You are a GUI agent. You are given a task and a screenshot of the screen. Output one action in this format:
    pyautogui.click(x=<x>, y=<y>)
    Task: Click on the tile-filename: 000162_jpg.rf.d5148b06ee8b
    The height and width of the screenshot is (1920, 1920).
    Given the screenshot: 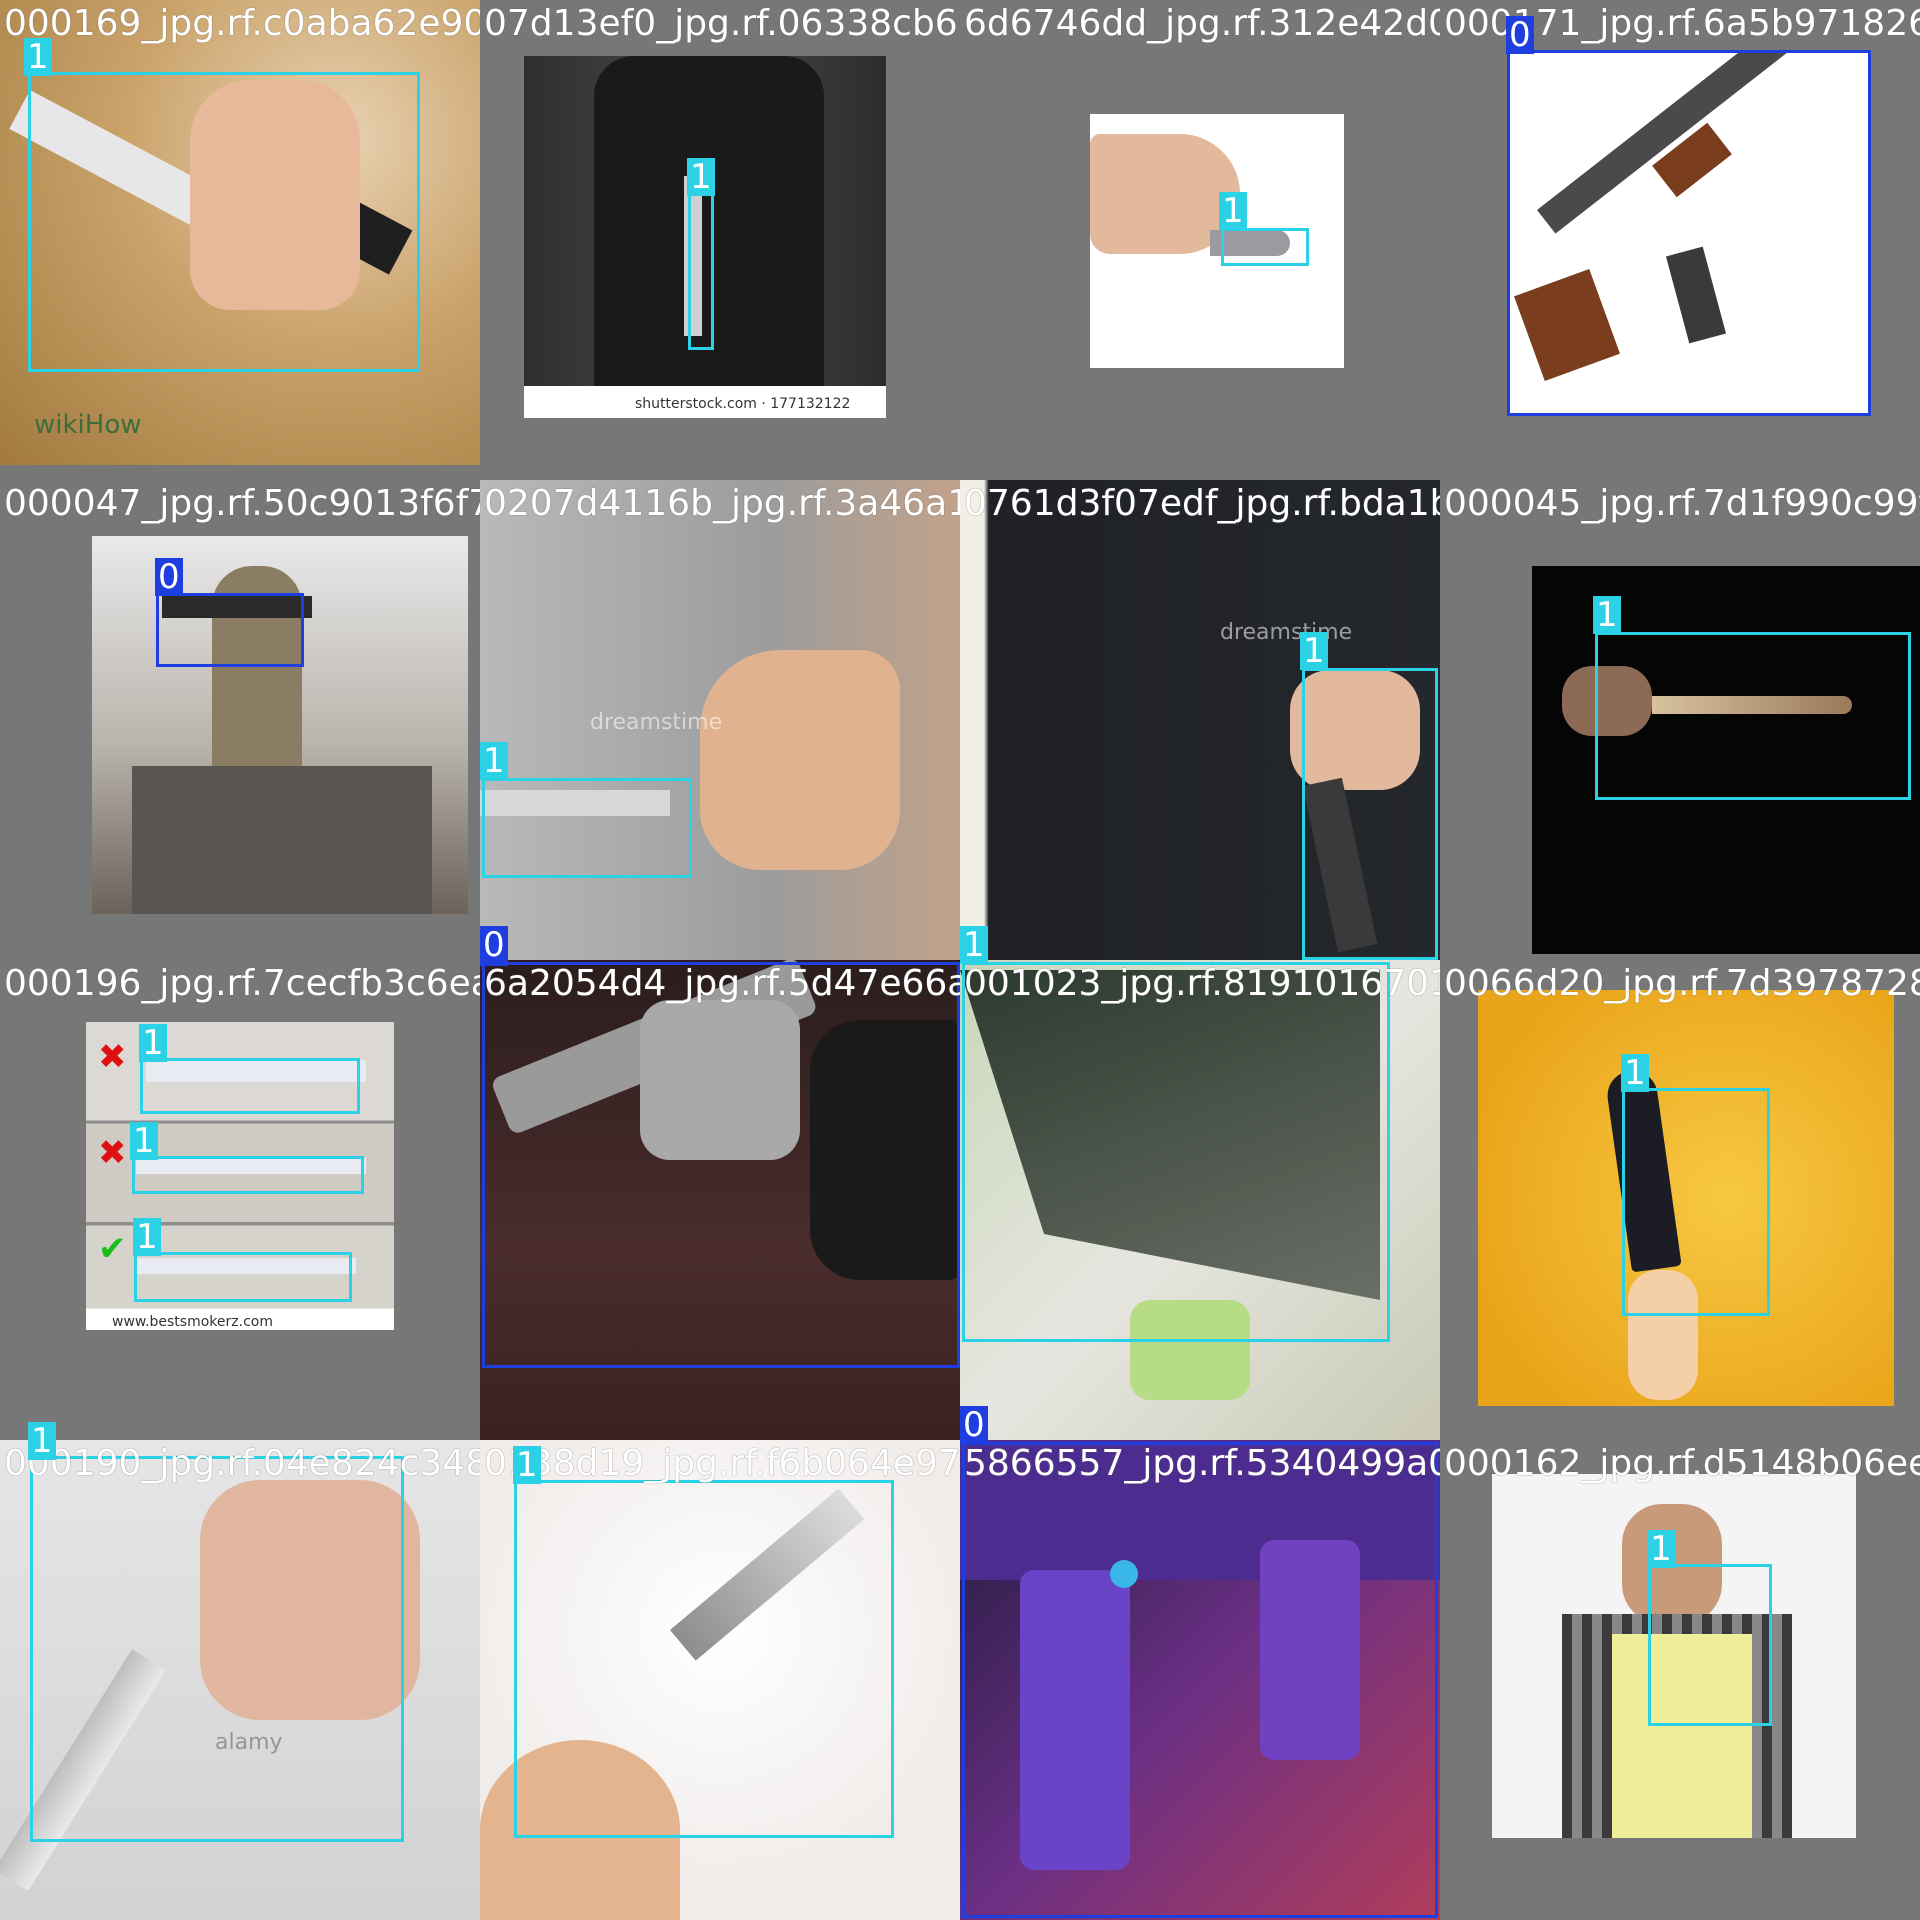 What is the action you would take?
    pyautogui.click(x=1682, y=1463)
    